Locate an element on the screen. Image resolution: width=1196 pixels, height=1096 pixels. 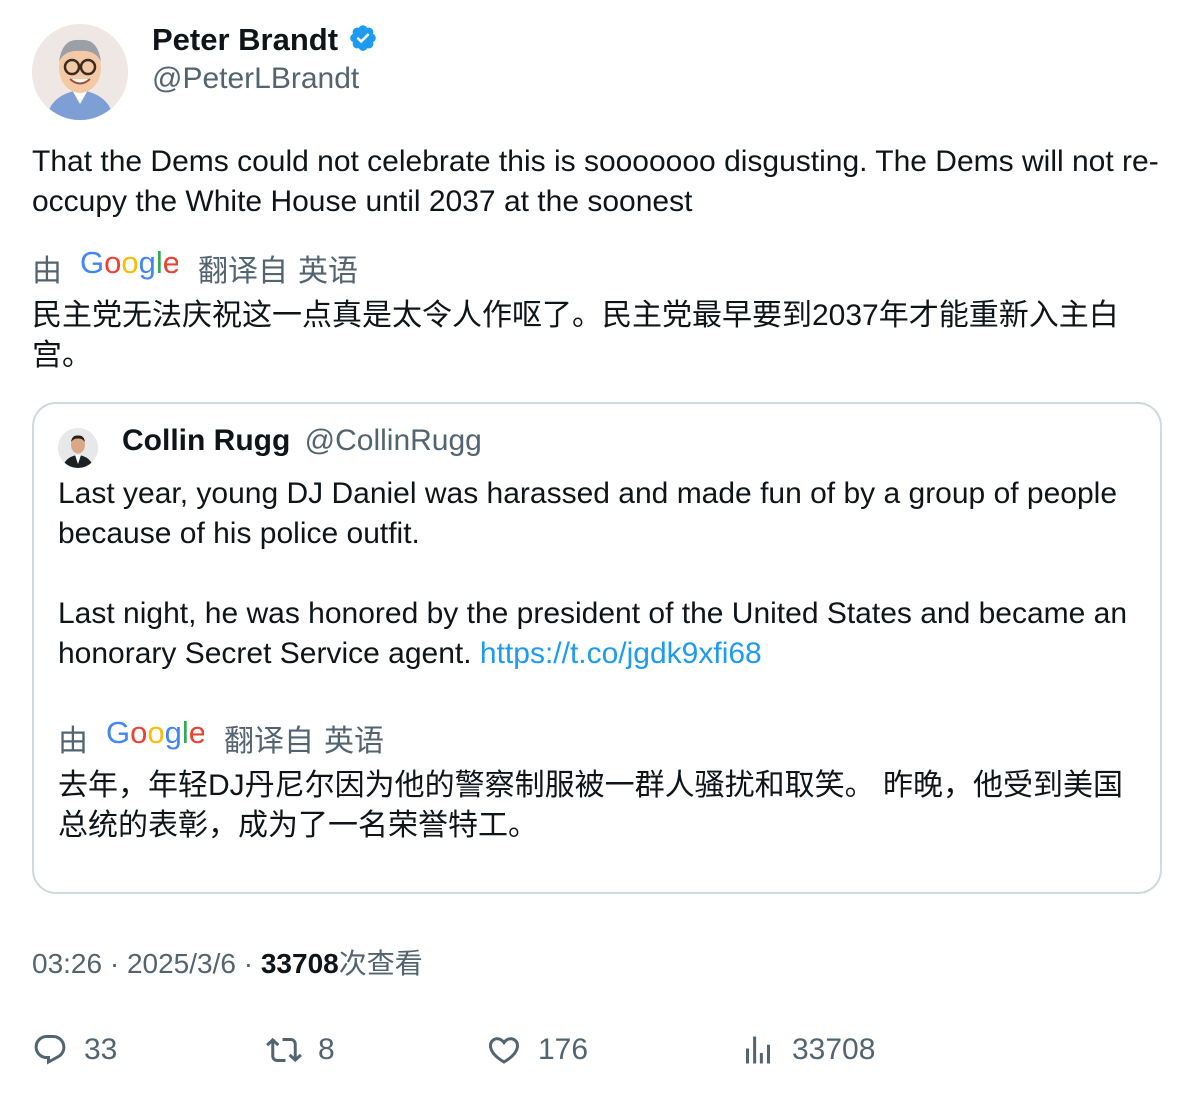
views-count: 33708 is located at coordinates (299, 963).